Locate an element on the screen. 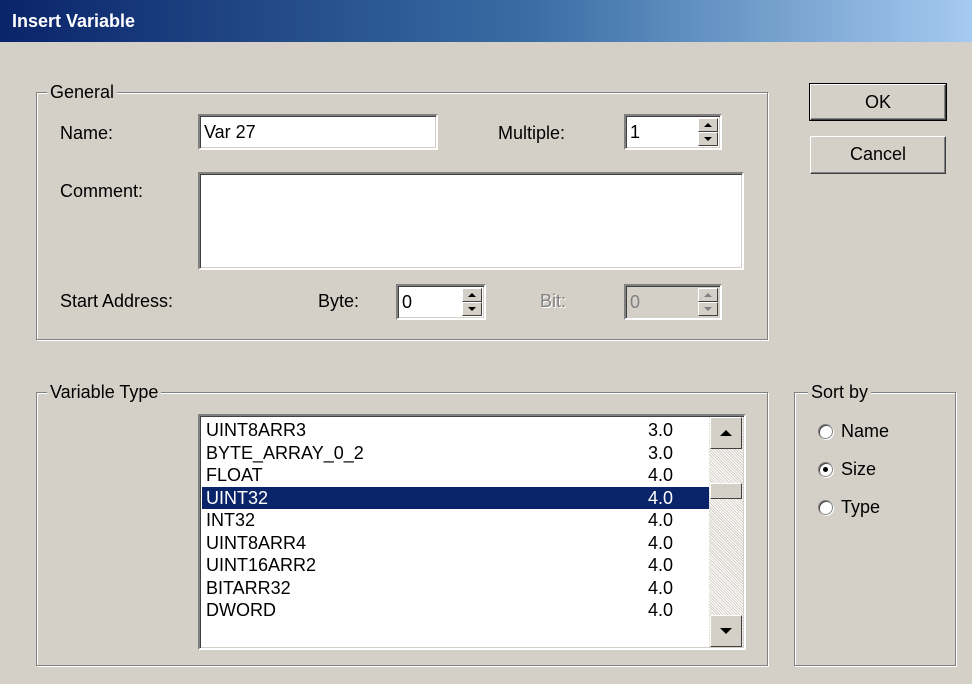  scroll-thumb is located at coordinates (726, 491).